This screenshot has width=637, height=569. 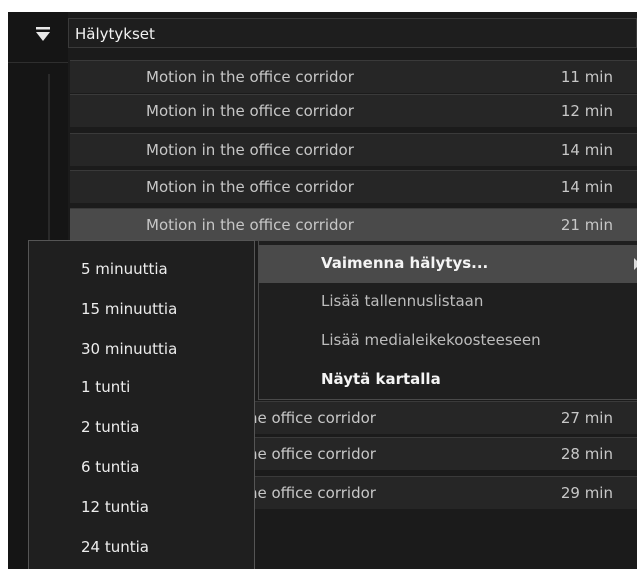 I want to click on submenu-item-6-hours: 6 tuntia, so click(x=141, y=468).